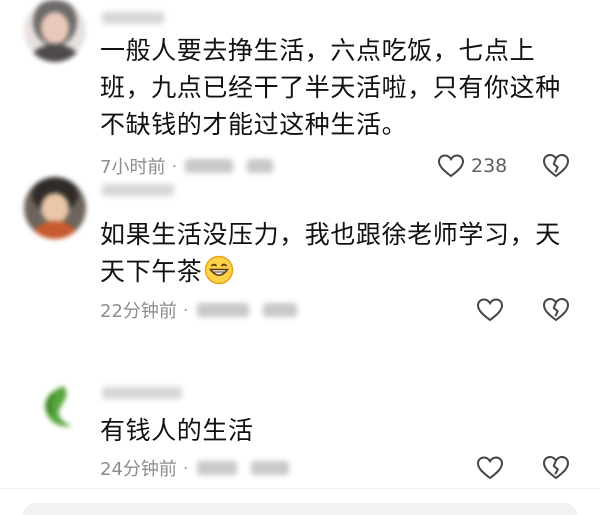 The height and width of the screenshot is (515, 600). I want to click on broken-heart-icon, so click(556, 467).